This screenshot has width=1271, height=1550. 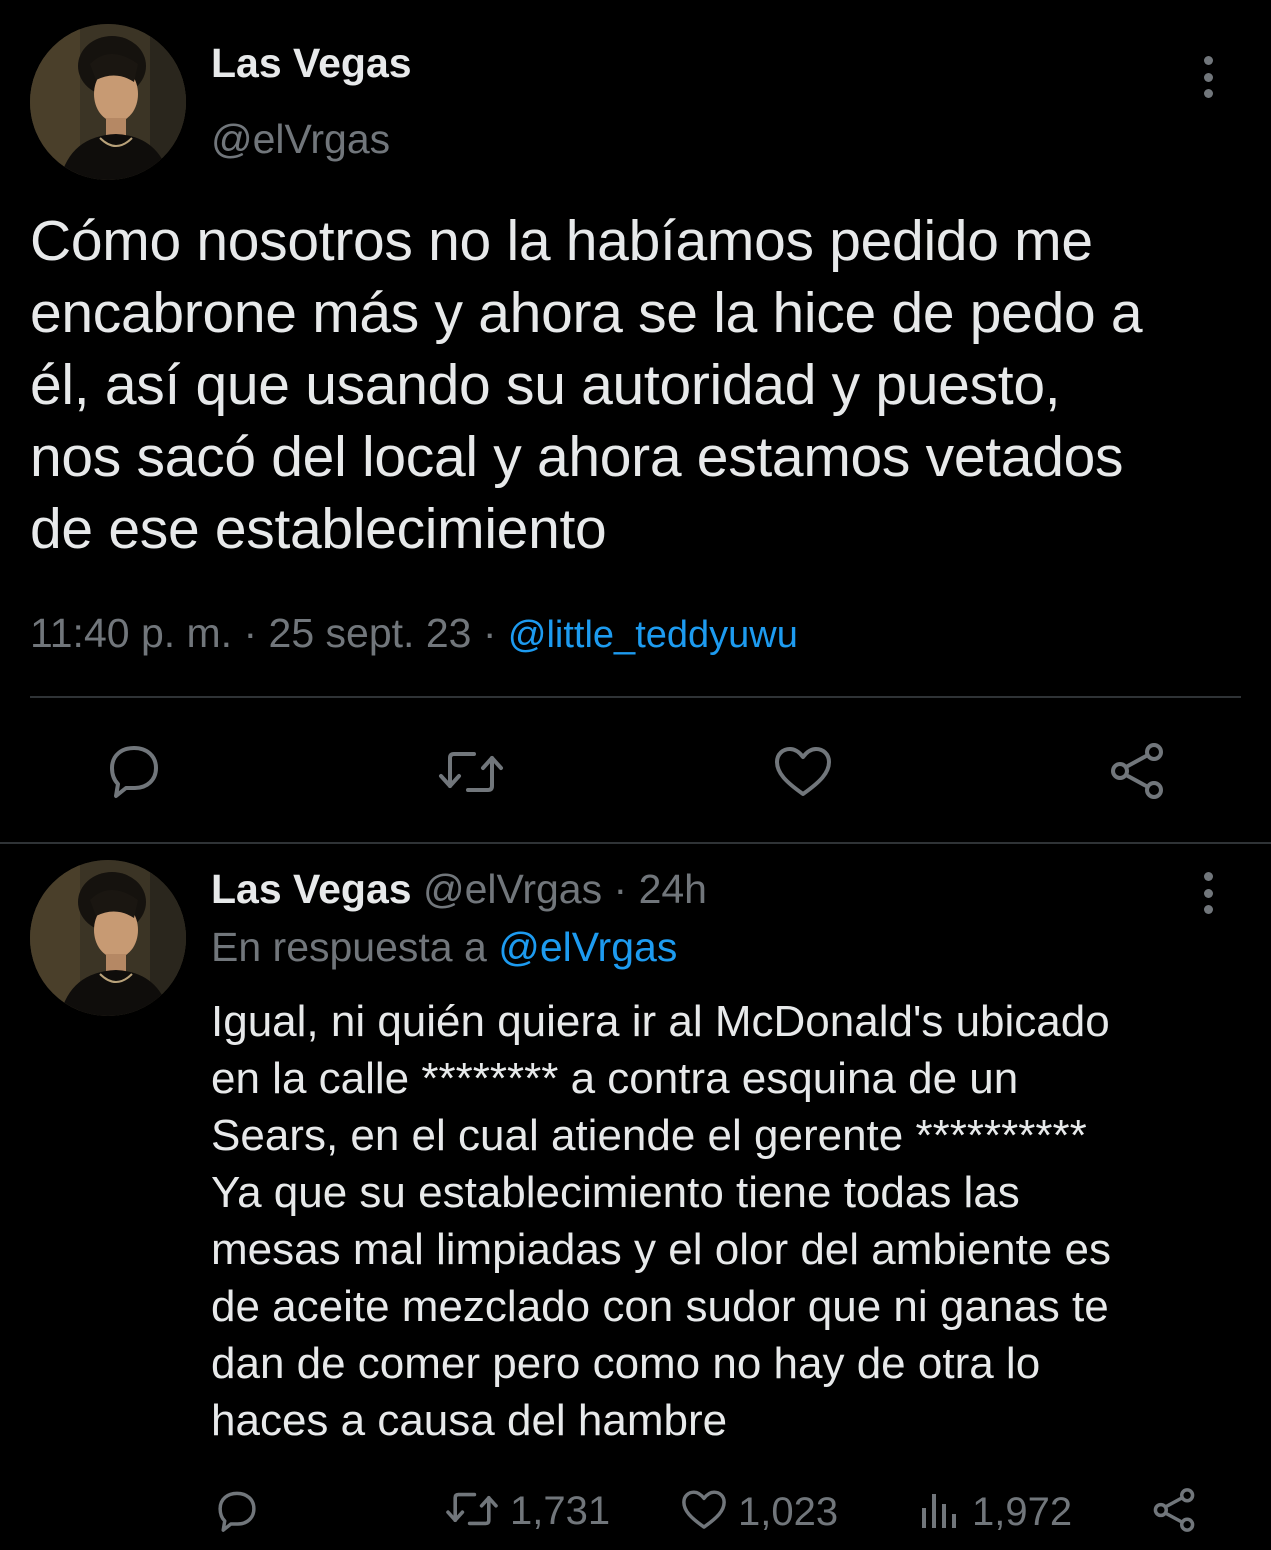 I want to click on share-button, so click(x=1174, y=1512).